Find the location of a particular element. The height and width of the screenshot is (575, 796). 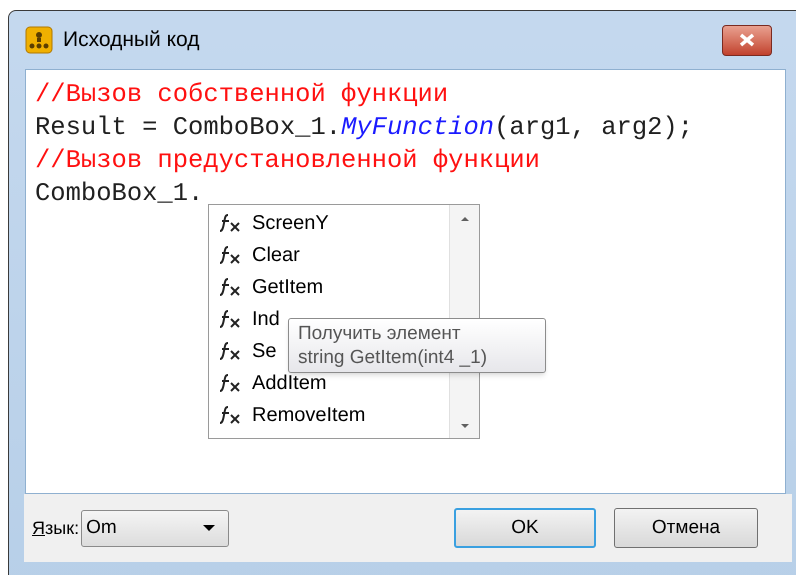

function-name: MyFunction is located at coordinates (417, 128).